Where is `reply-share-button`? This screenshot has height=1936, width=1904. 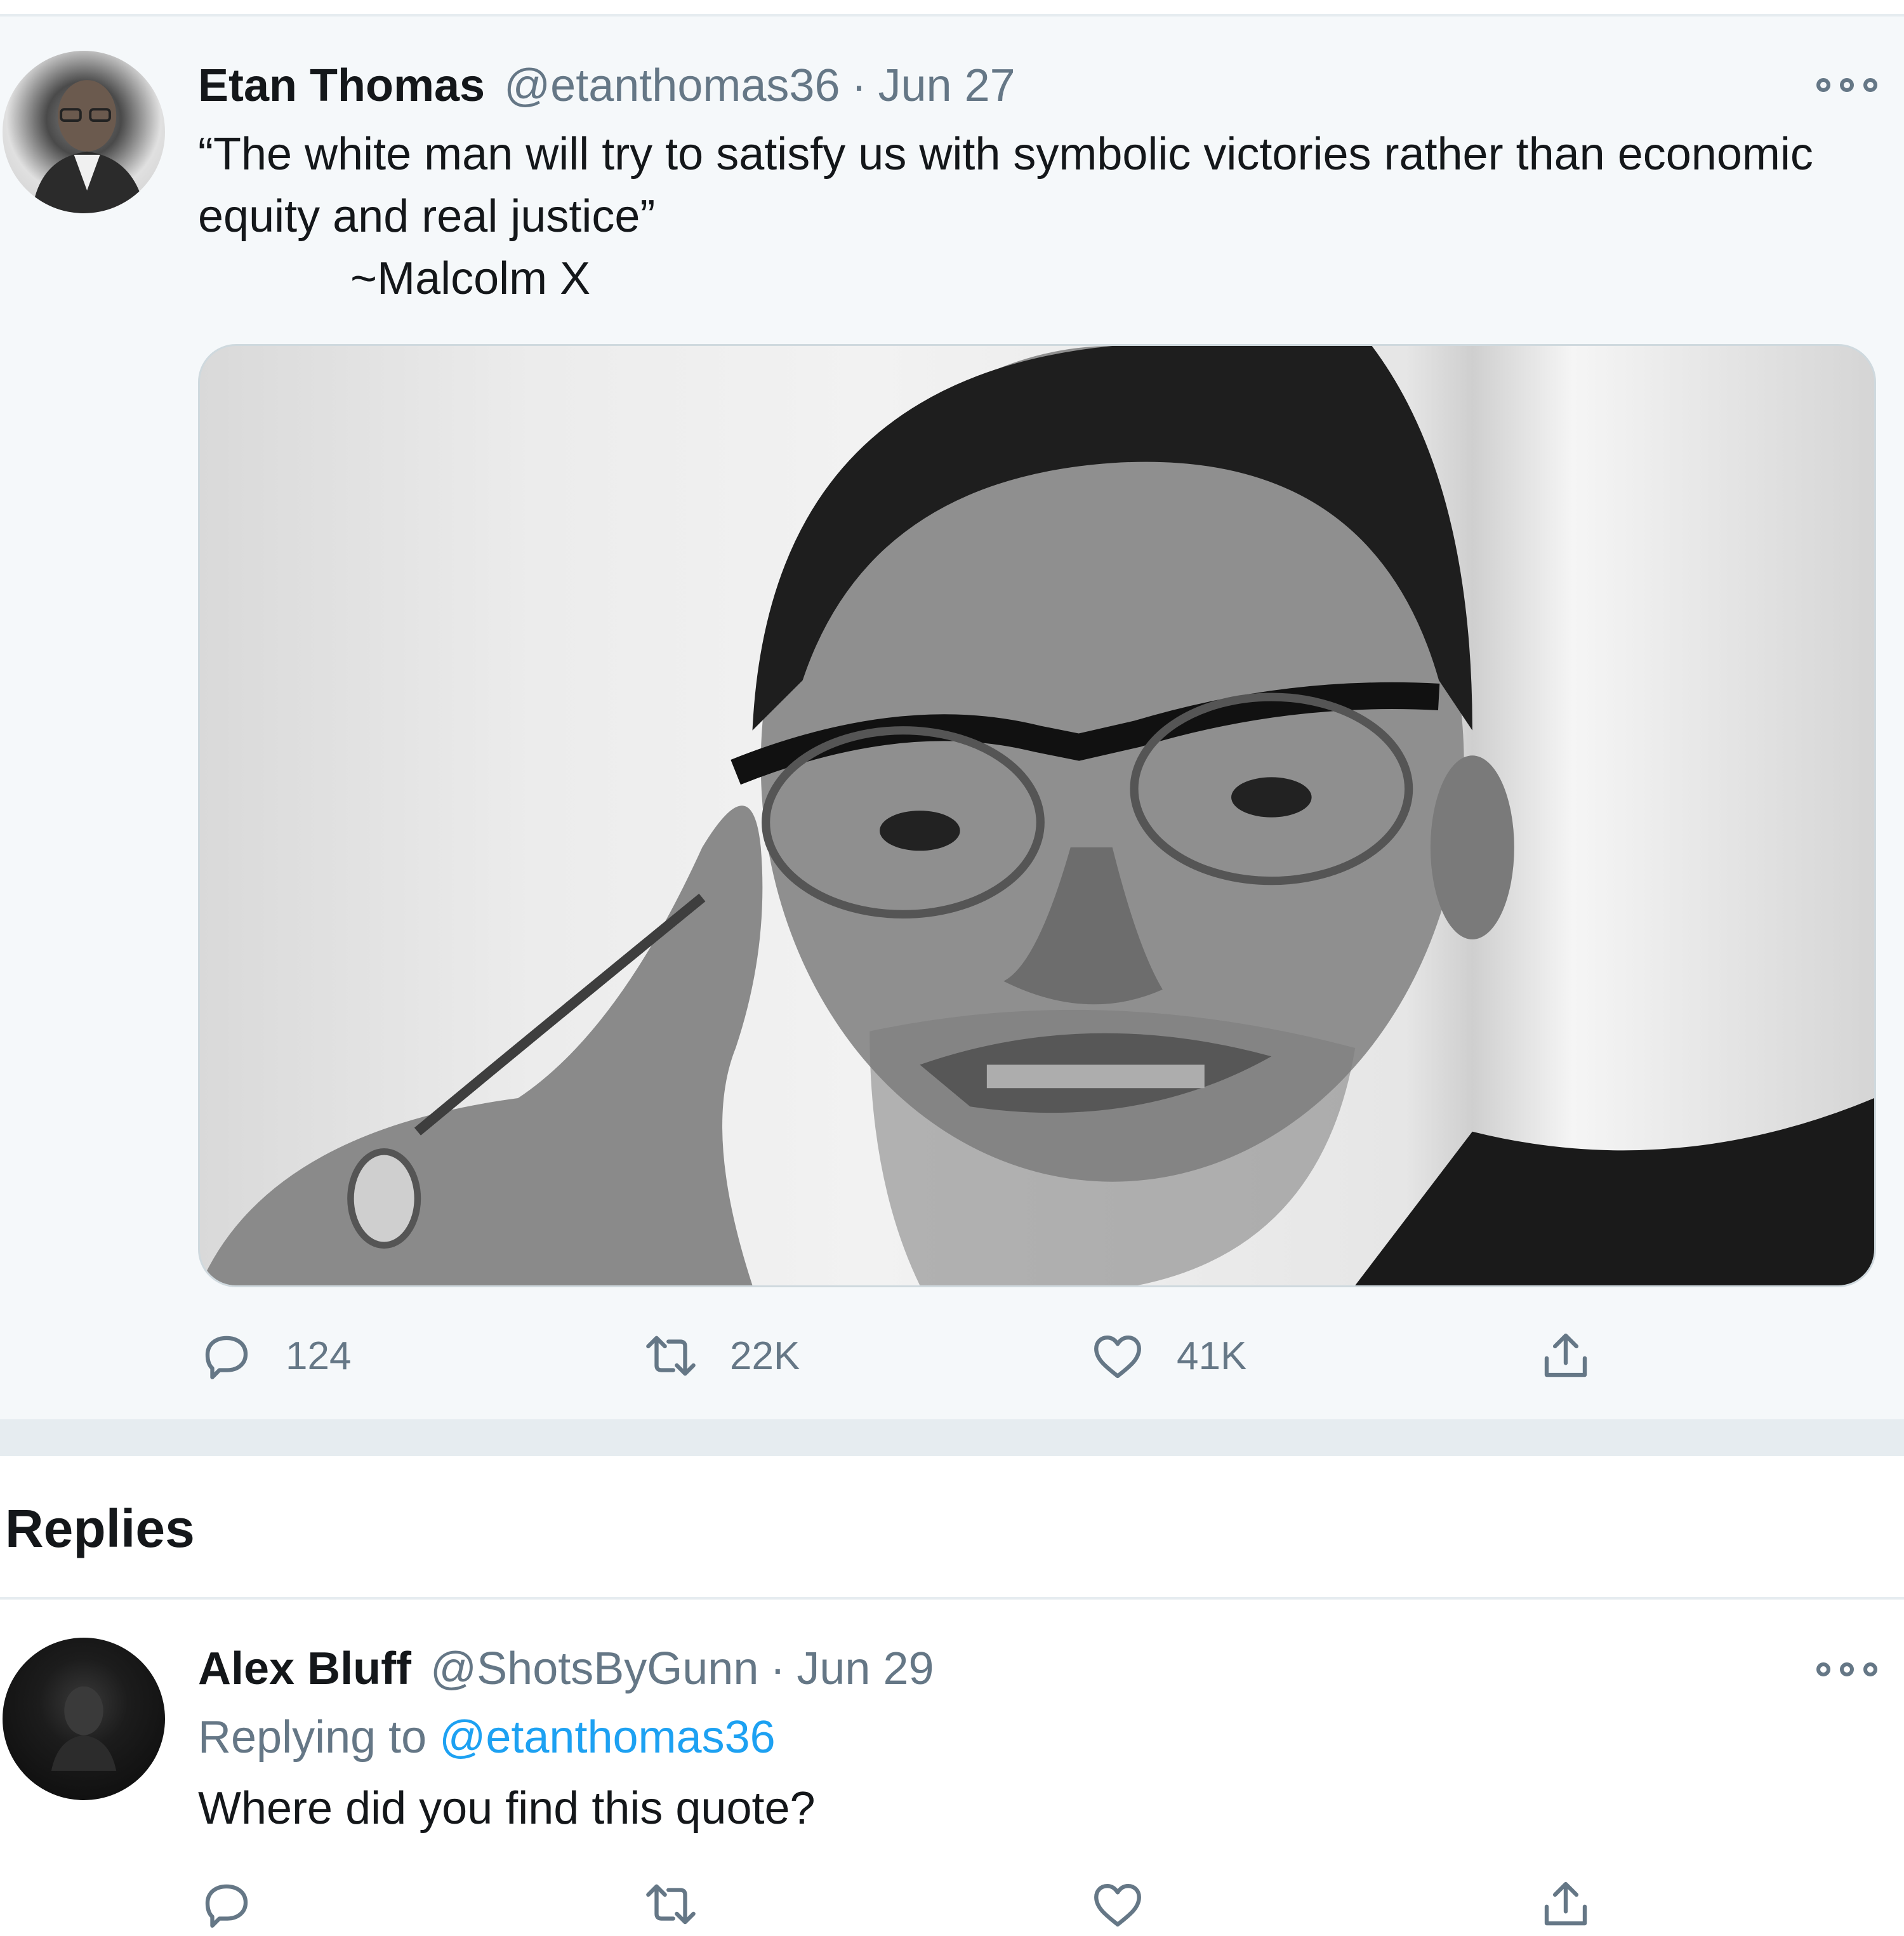 reply-share-button is located at coordinates (1565, 1904).